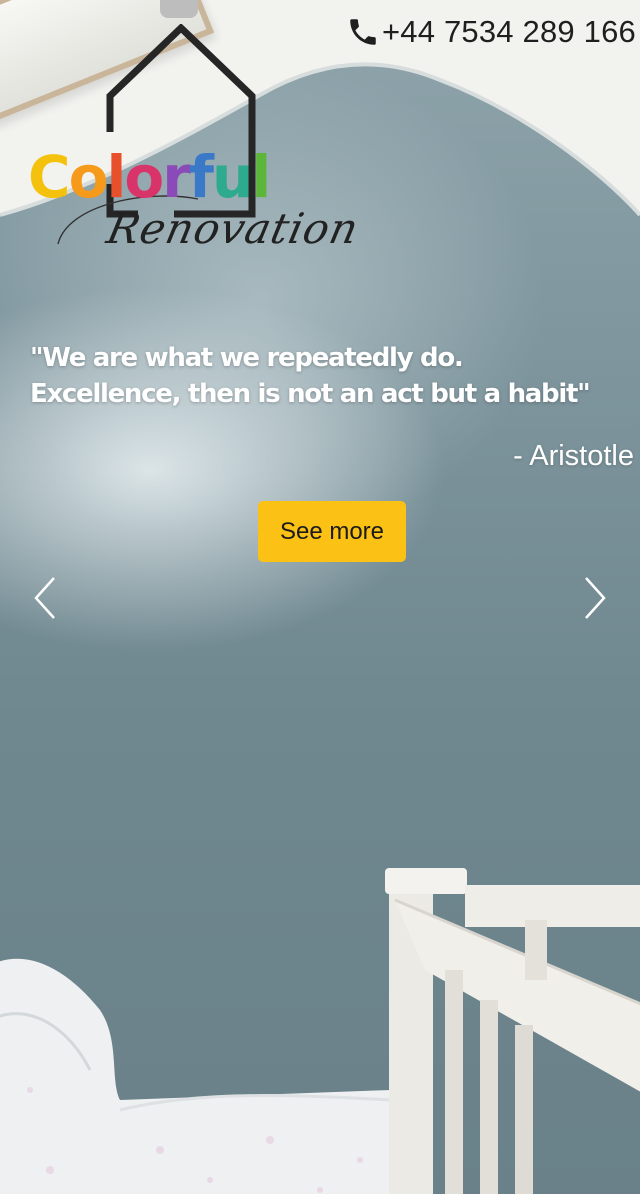 This screenshot has width=640, height=1194. What do you see at coordinates (176, 177) in the screenshot?
I see `logo-letter: r` at bounding box center [176, 177].